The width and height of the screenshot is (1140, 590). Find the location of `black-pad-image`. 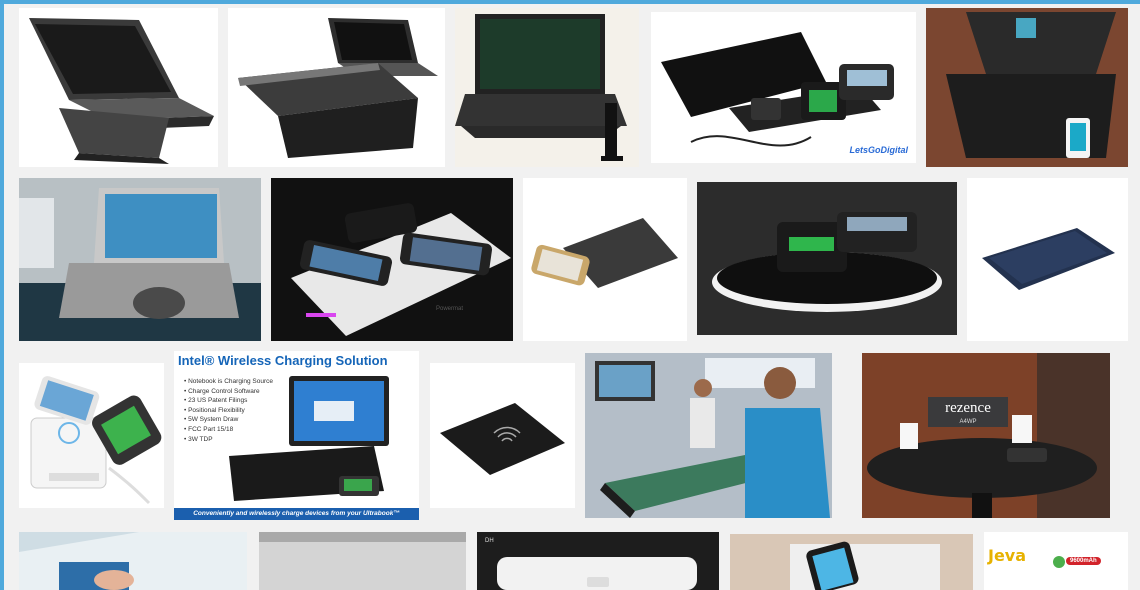

black-pad-image is located at coordinates (502, 439).